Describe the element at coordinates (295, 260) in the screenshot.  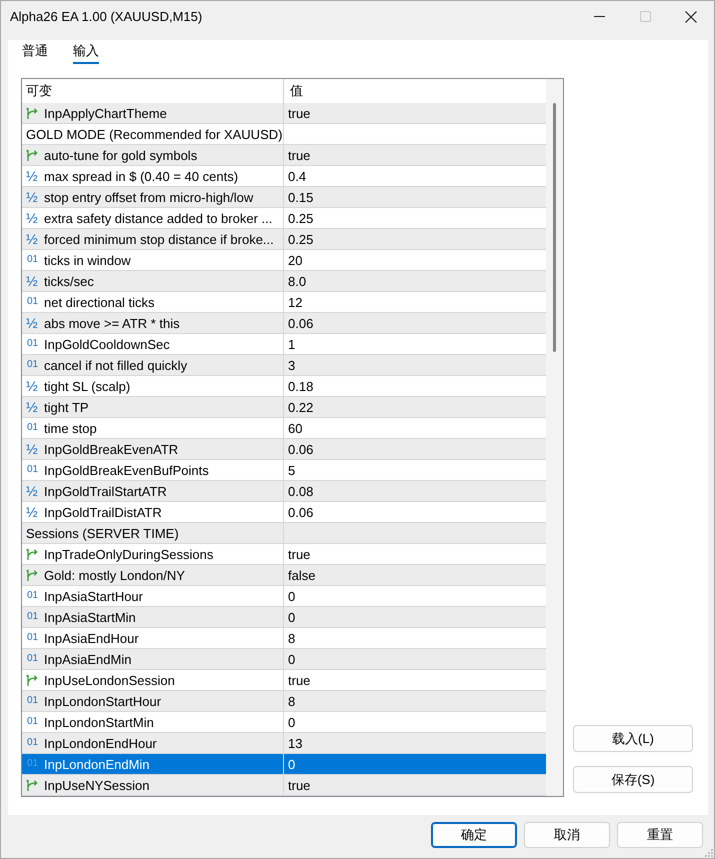
I see `parameter-value: 20` at that location.